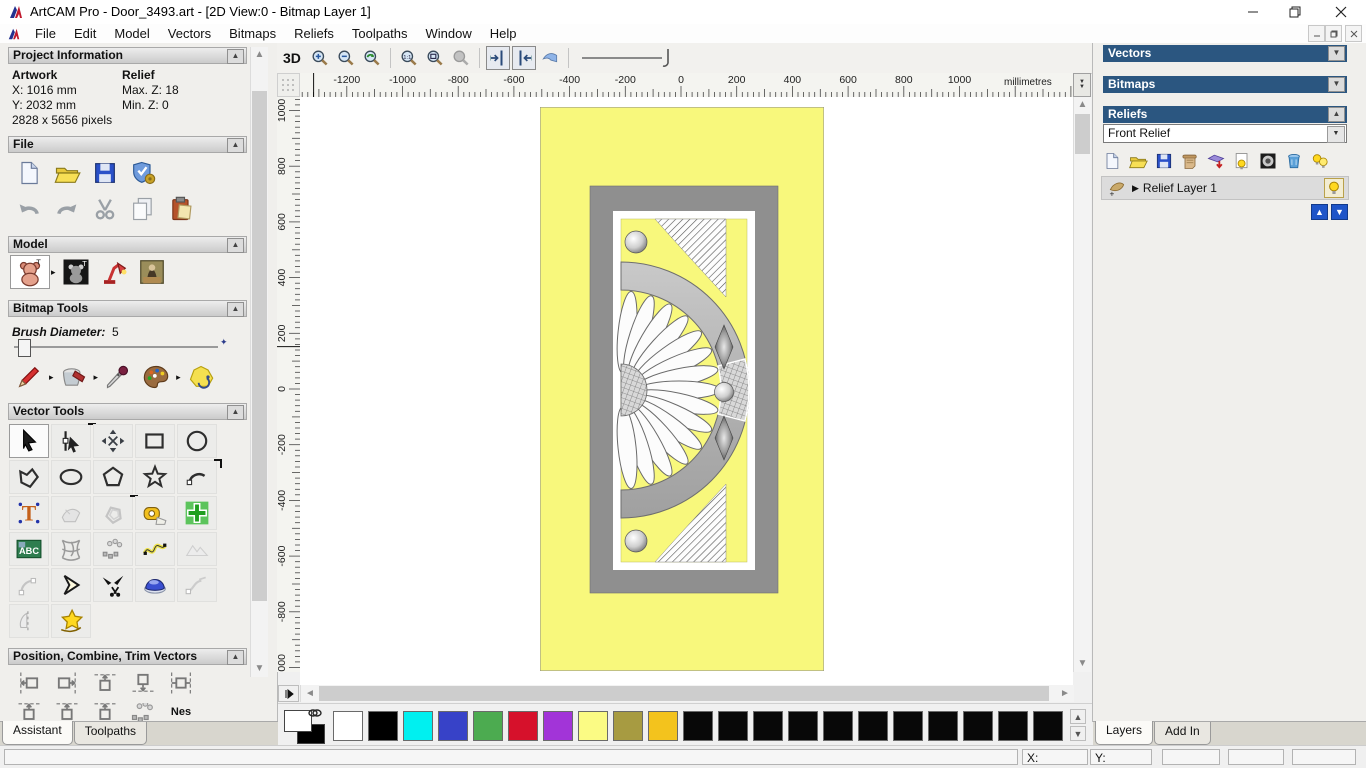  What do you see at coordinates (29, 477) in the screenshot?
I see `create-polyline` at bounding box center [29, 477].